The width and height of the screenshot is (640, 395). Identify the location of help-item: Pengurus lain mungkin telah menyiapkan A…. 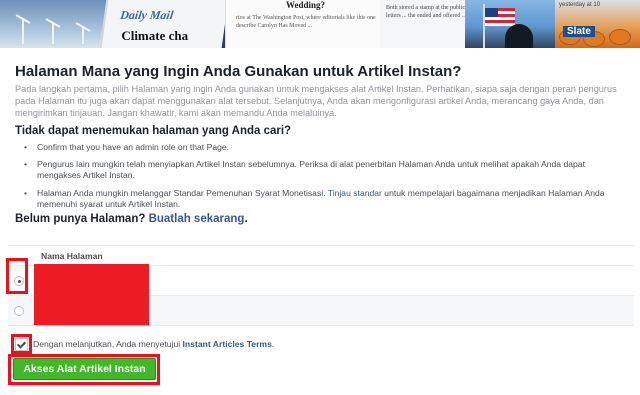
(322, 170).